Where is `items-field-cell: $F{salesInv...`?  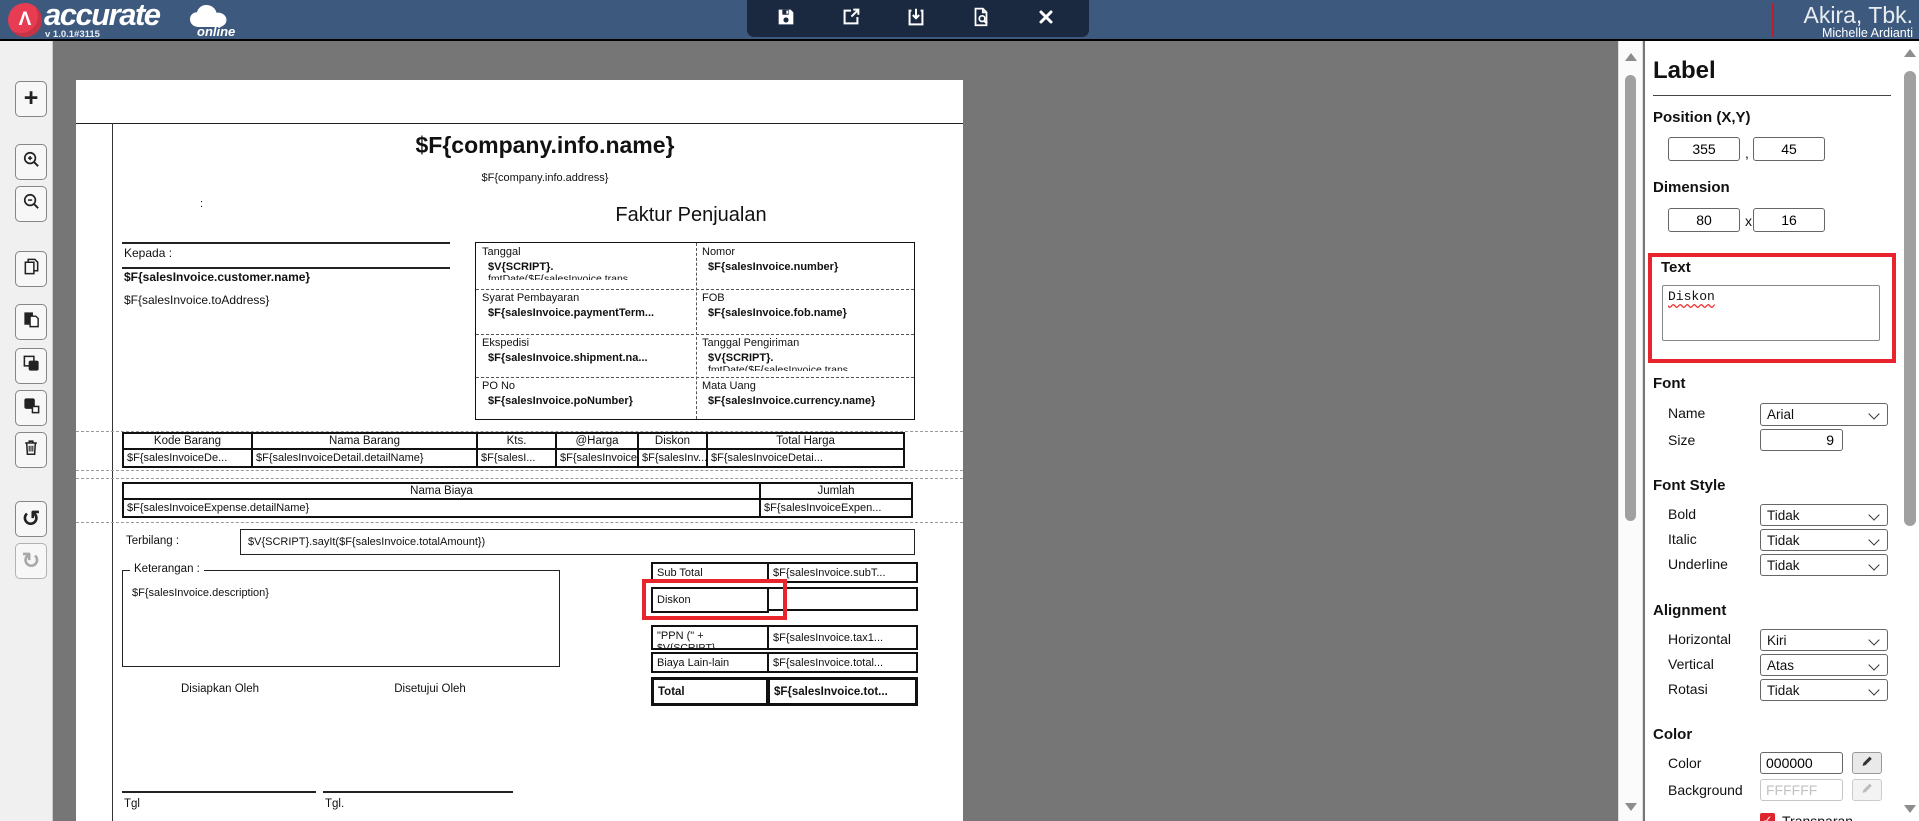
items-field-cell: $F{salesInv... is located at coordinates (672, 458).